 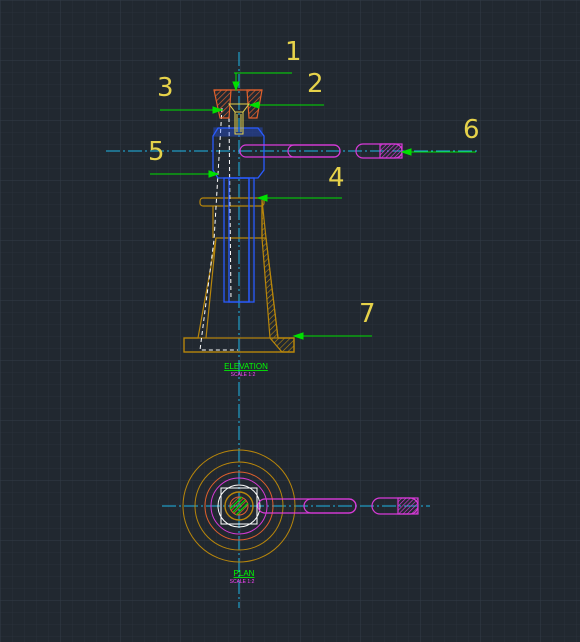 I want to click on elevation-title: ELEVATION, so click(x=246, y=366).